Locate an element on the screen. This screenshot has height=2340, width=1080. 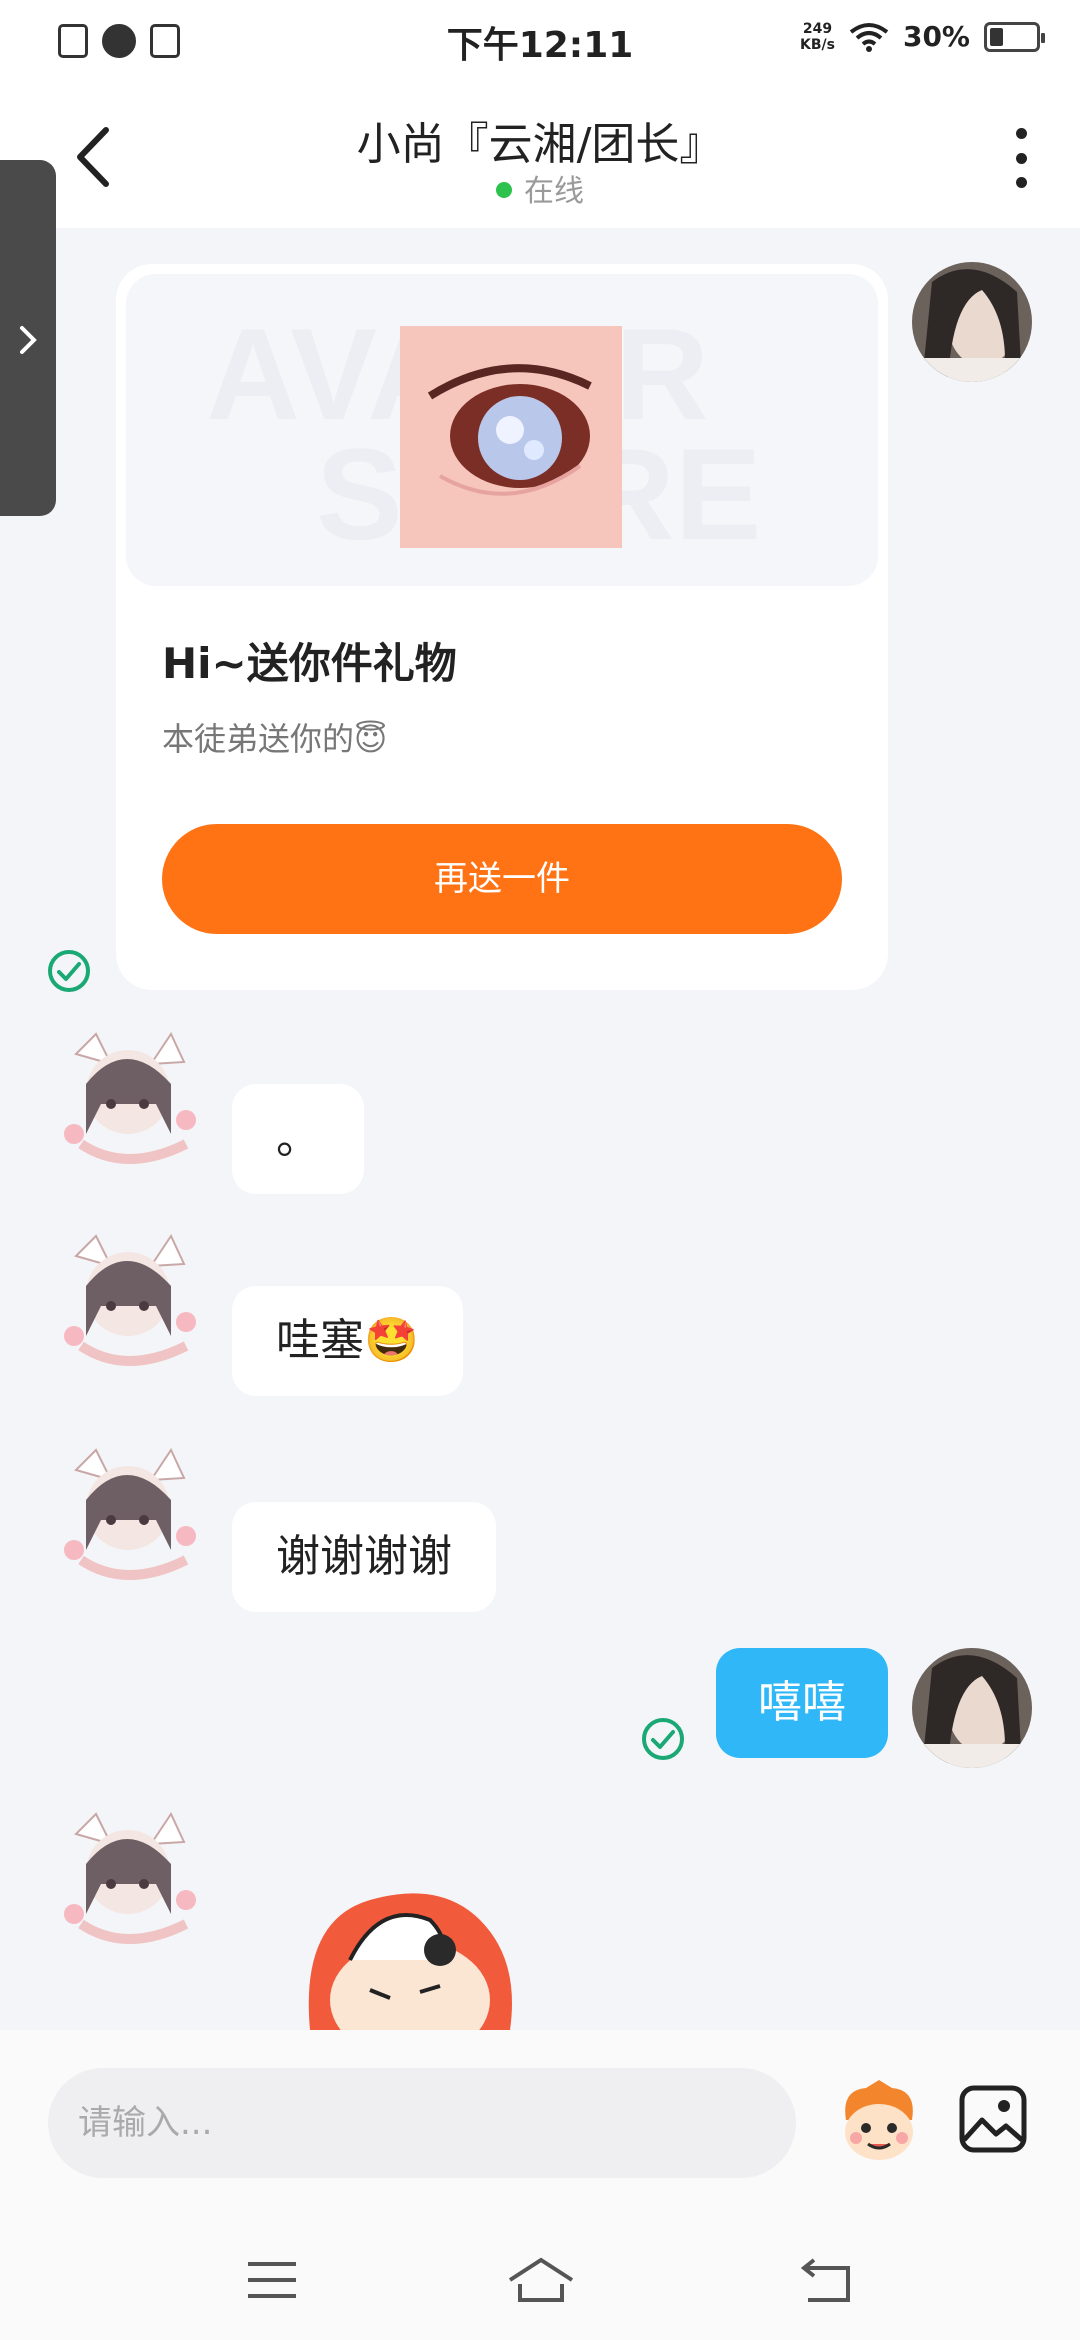
net-speed-unit: KB/s is located at coordinates (817, 44).